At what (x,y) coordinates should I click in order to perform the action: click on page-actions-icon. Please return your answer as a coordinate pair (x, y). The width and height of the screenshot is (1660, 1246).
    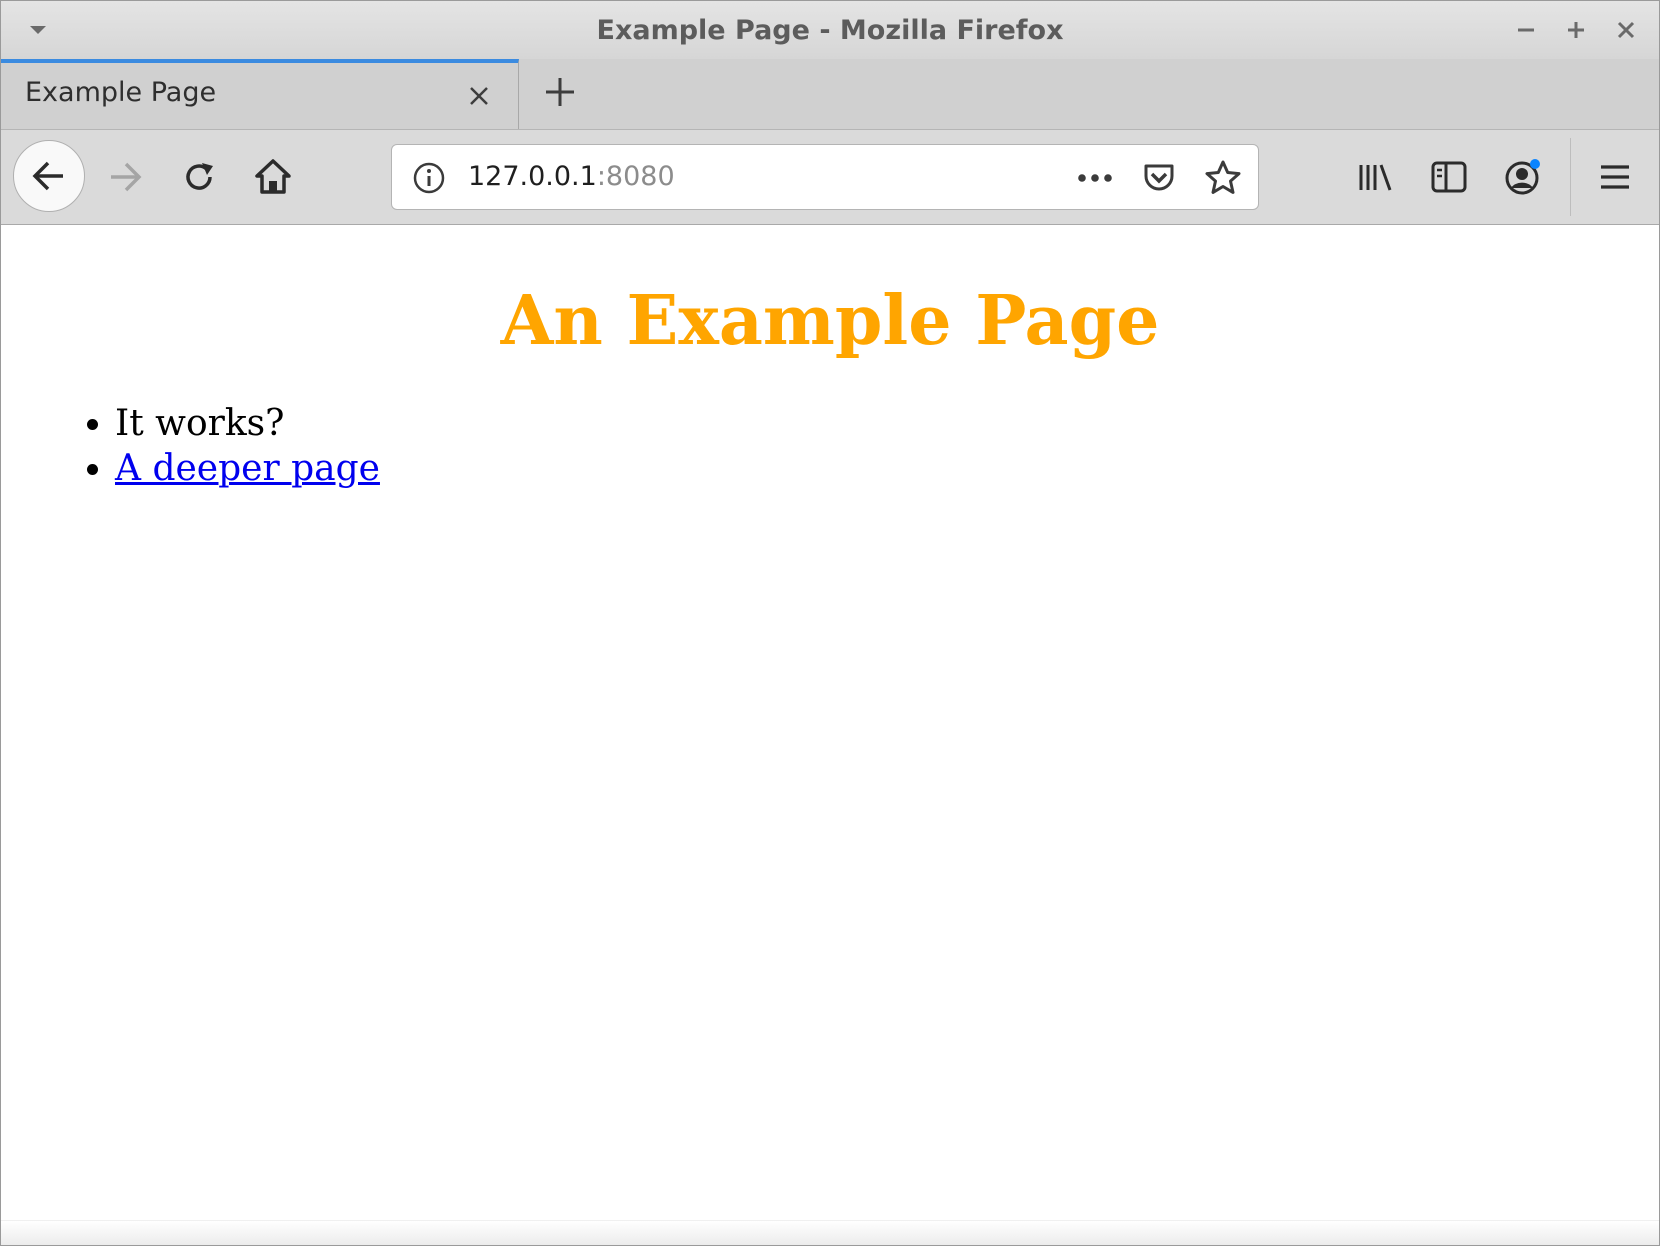
    Looking at the image, I should click on (1095, 178).